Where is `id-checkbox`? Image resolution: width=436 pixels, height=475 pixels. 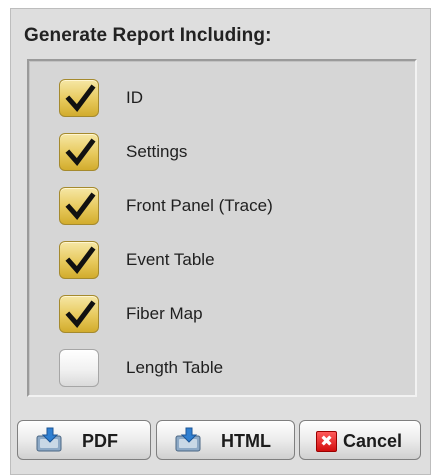 id-checkbox is located at coordinates (79, 98).